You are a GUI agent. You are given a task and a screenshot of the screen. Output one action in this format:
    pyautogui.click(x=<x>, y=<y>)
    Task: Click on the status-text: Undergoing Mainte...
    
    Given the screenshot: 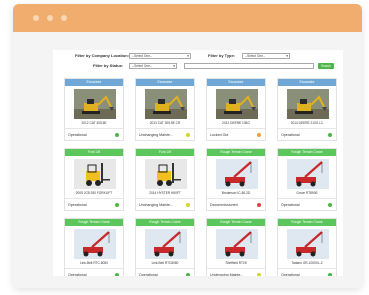 What is the action you would take?
    pyautogui.click(x=227, y=274)
    